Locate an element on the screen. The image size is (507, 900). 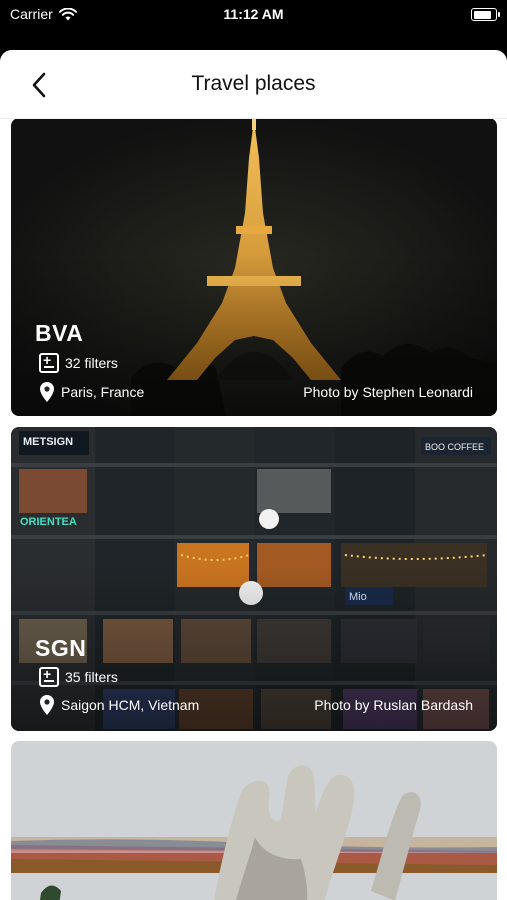
location-row: Paris, France is located at coordinates (91, 392).